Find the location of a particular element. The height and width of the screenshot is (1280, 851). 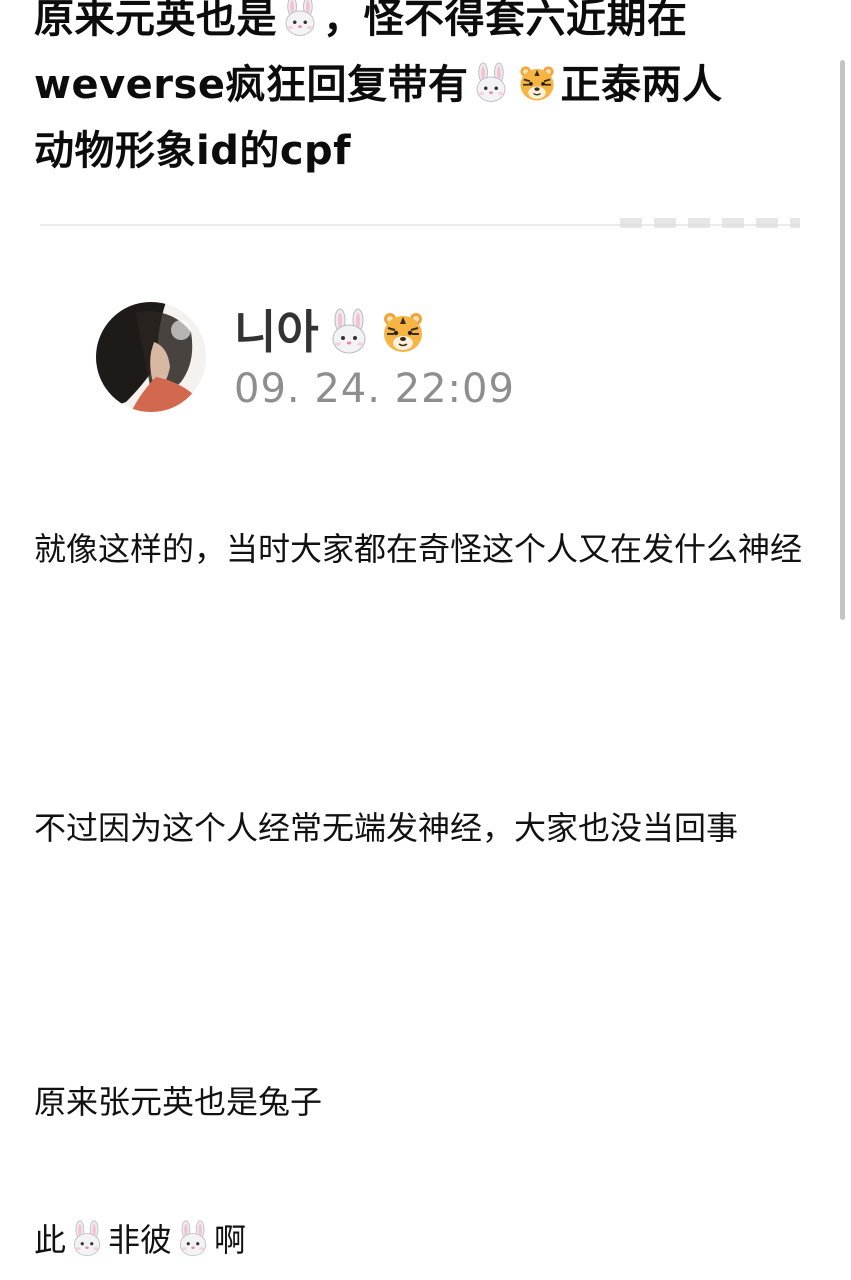

post-title-text: 动物形象id的cpf is located at coordinates (193, 151).